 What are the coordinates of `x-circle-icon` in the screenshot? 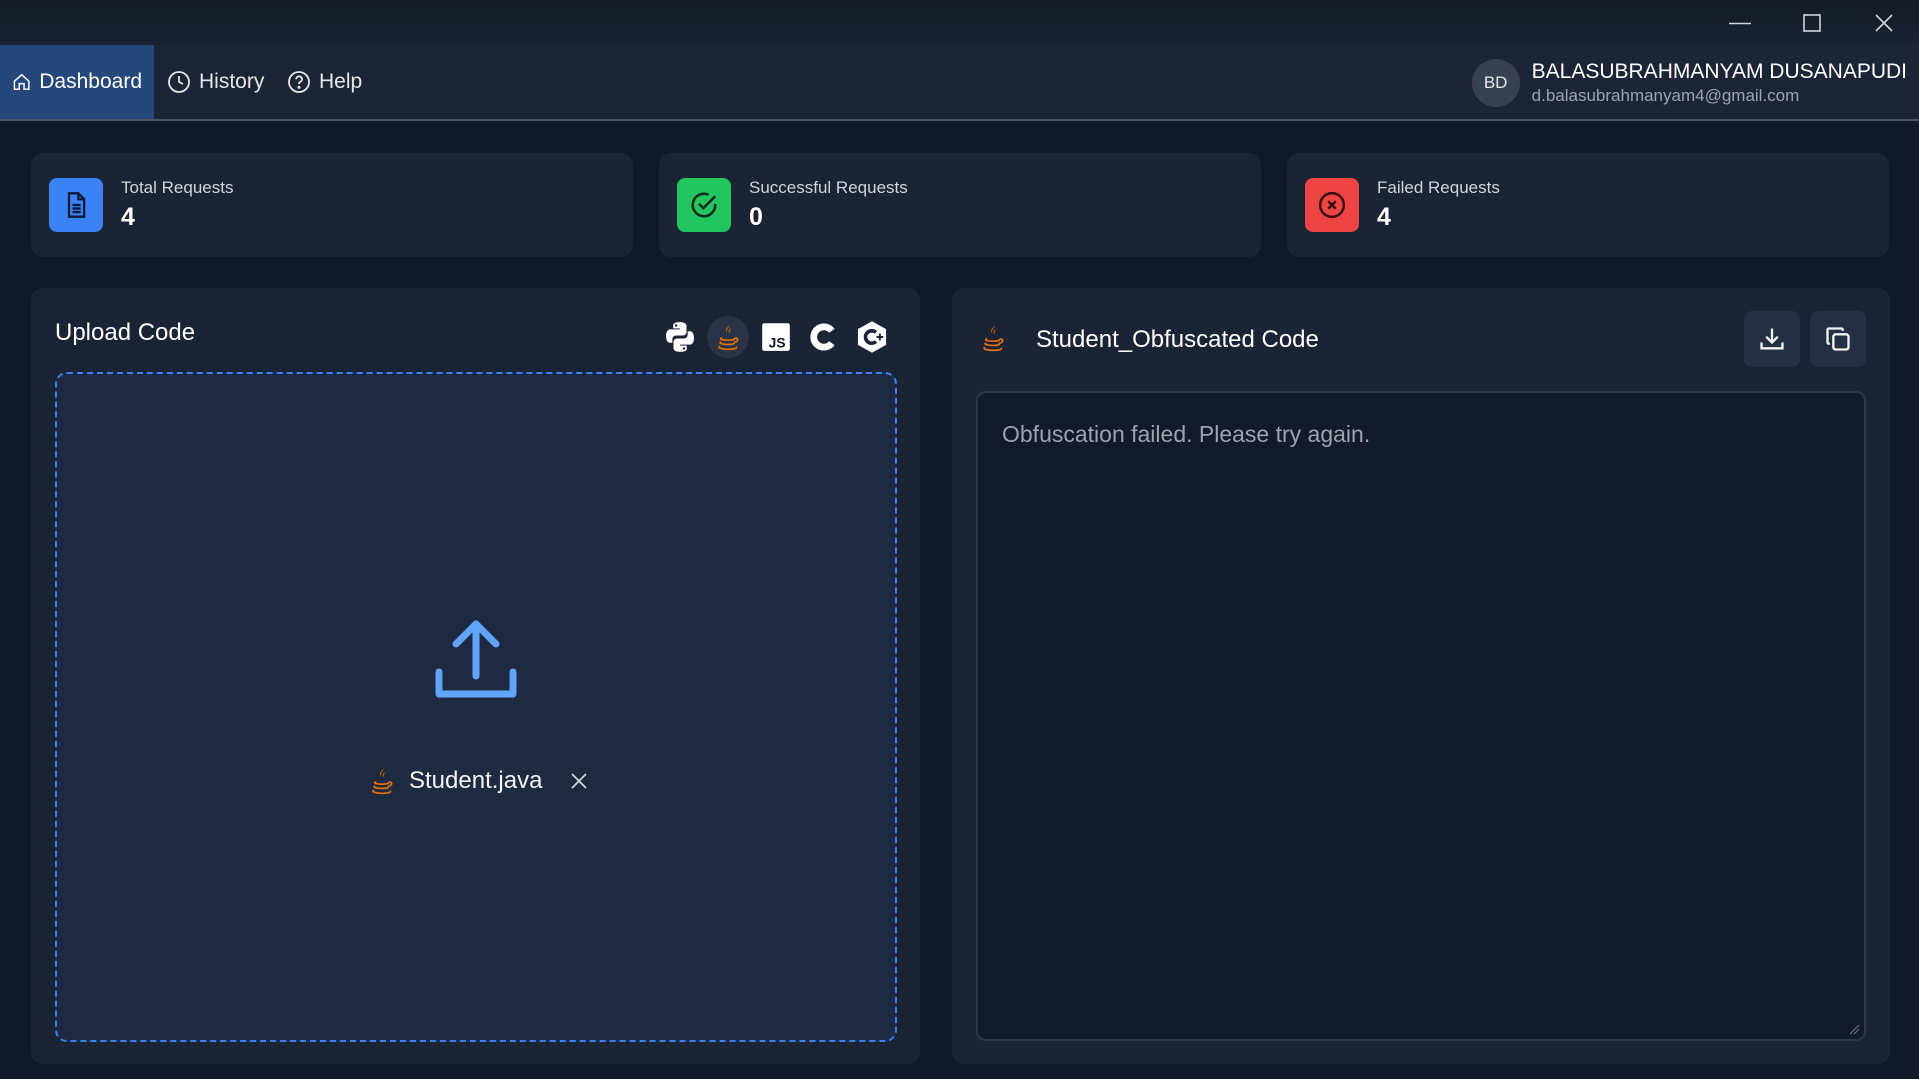 It's located at (1332, 205).